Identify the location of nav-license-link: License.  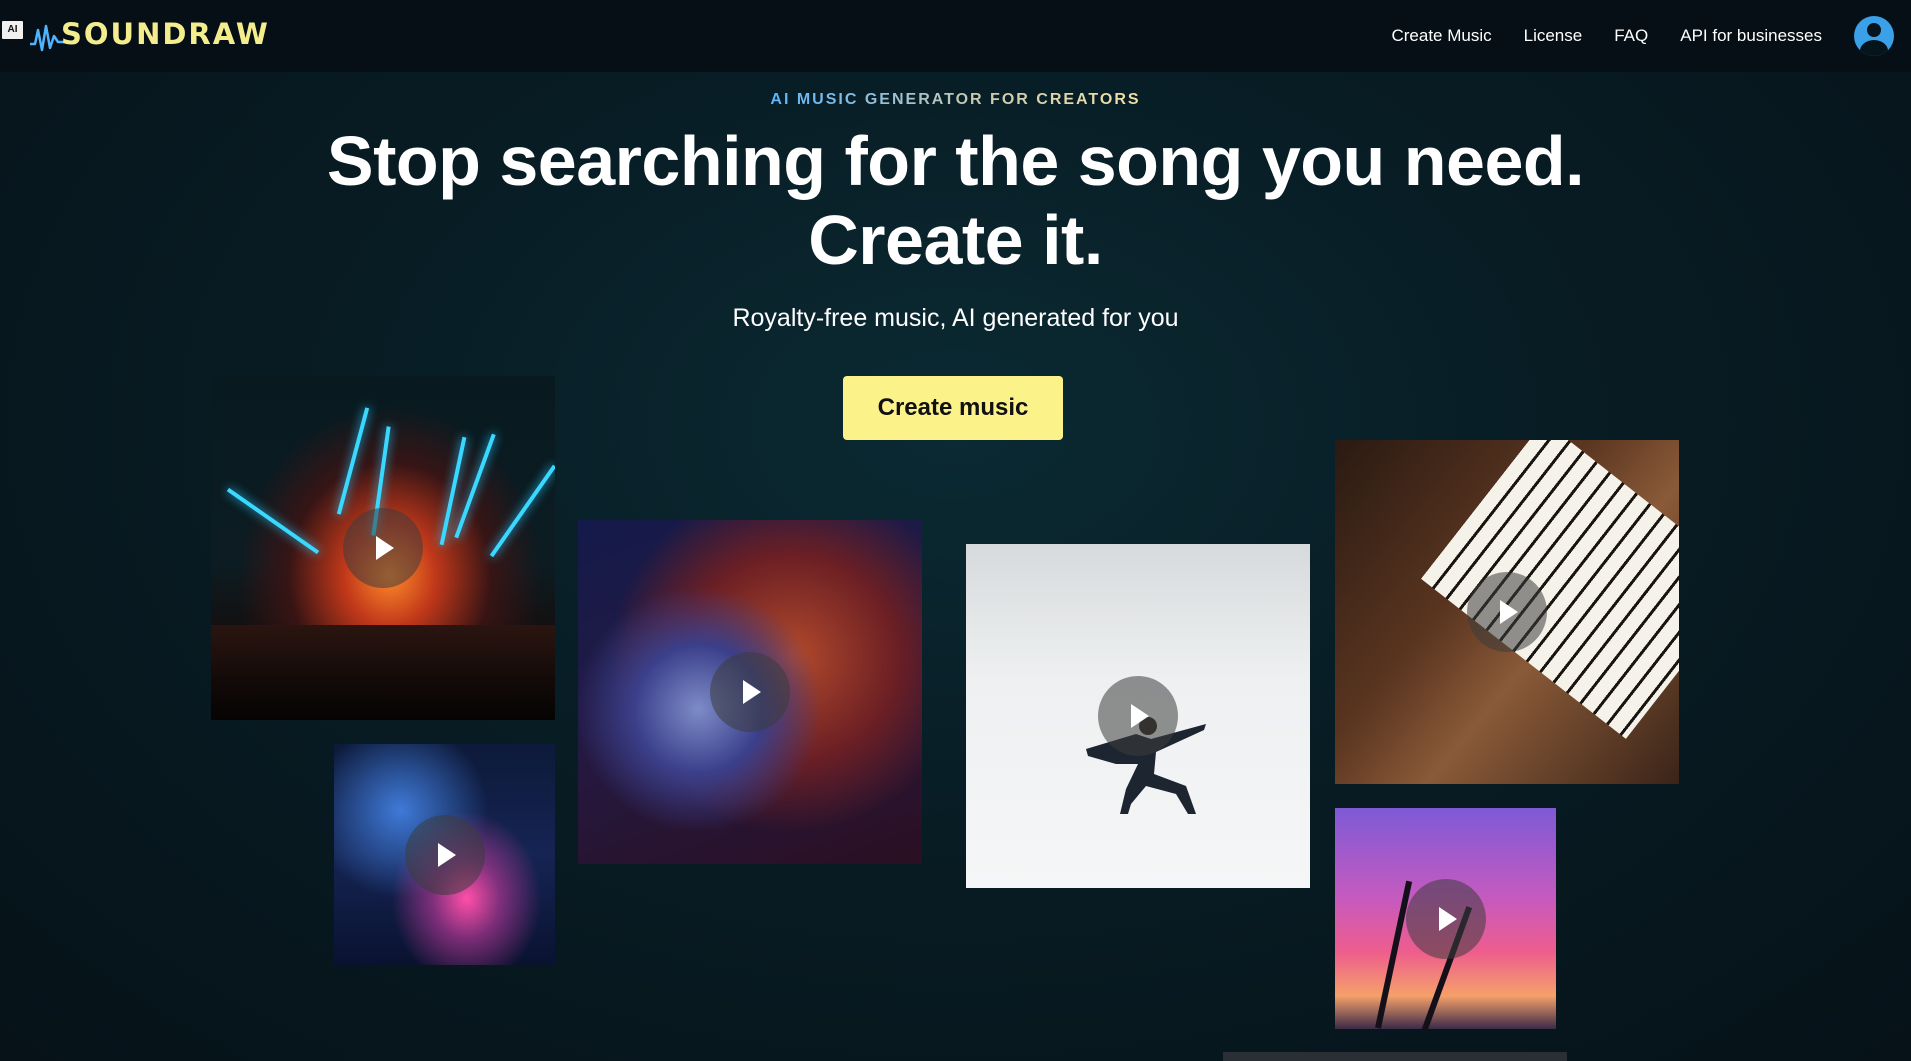
(1553, 36).